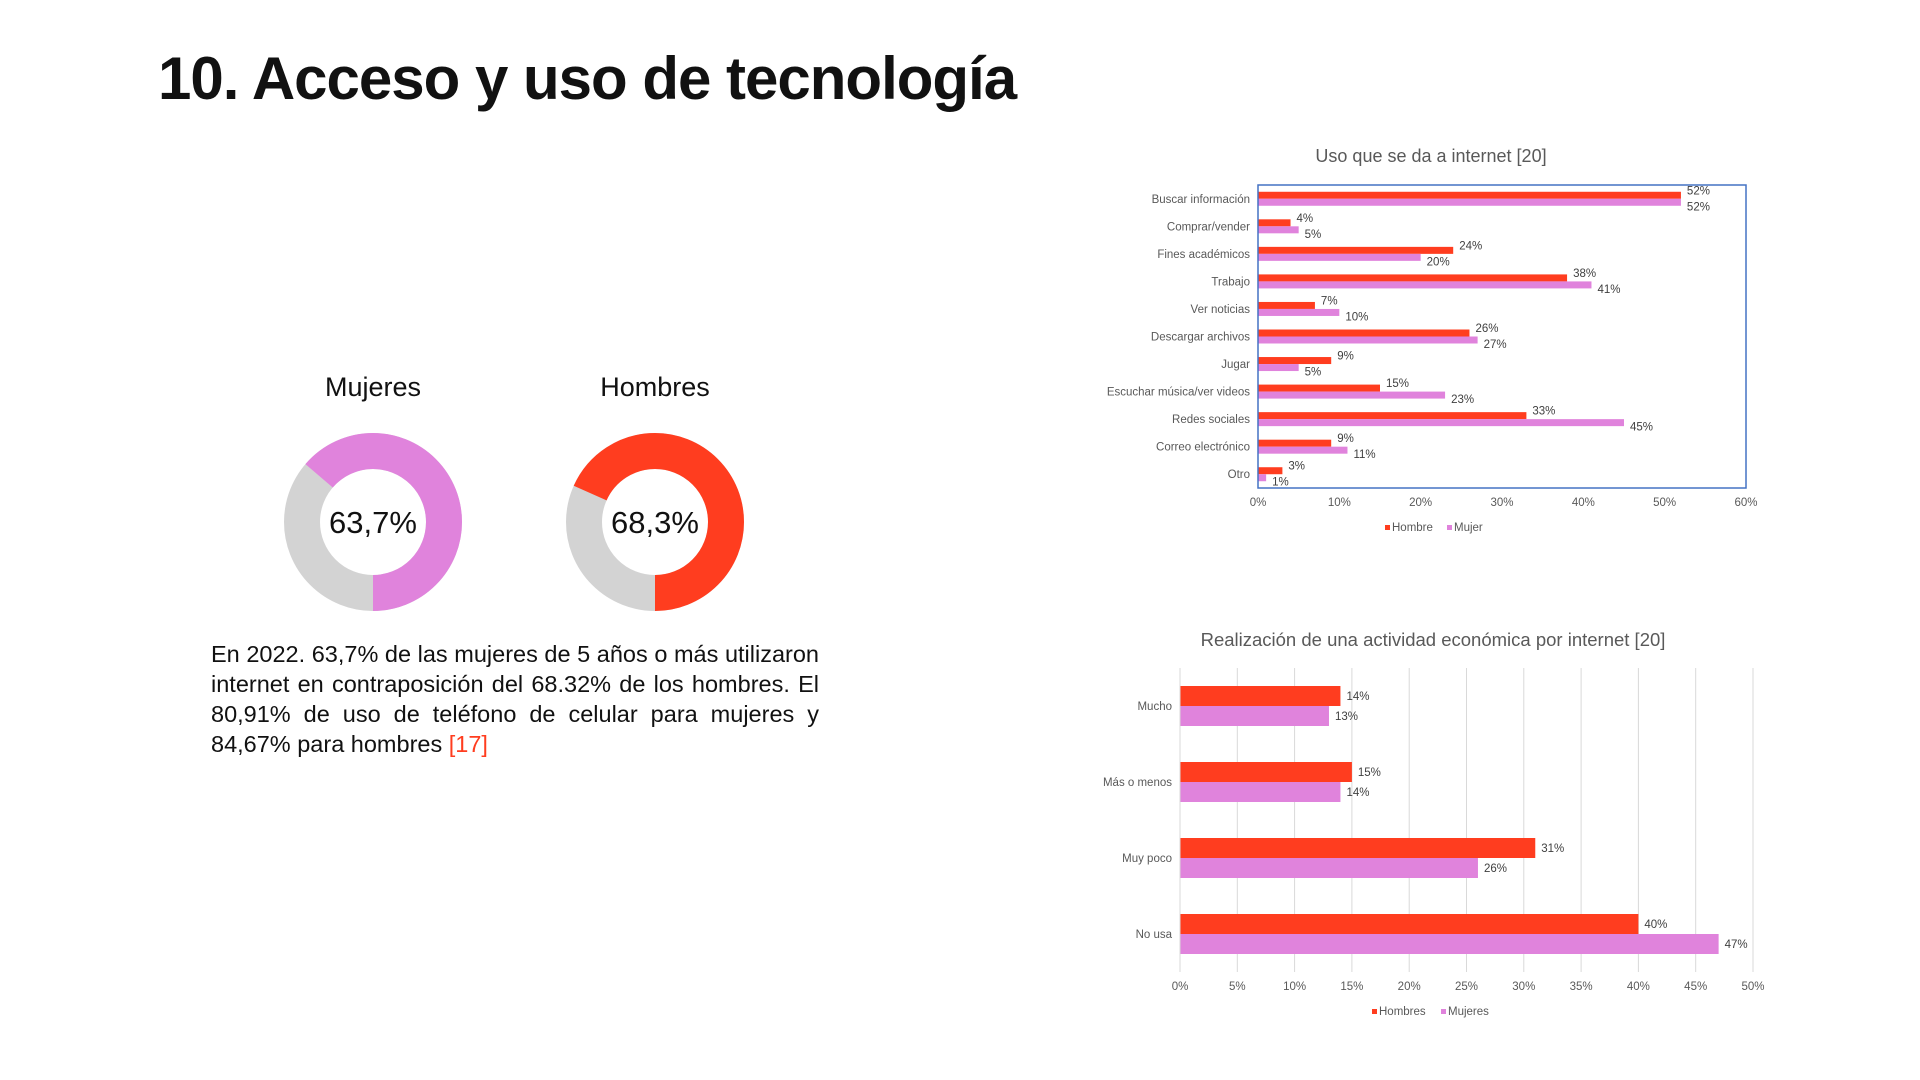 This screenshot has height=1080, width=1920. I want to click on legend-swatch-mujer, so click(1449, 527).